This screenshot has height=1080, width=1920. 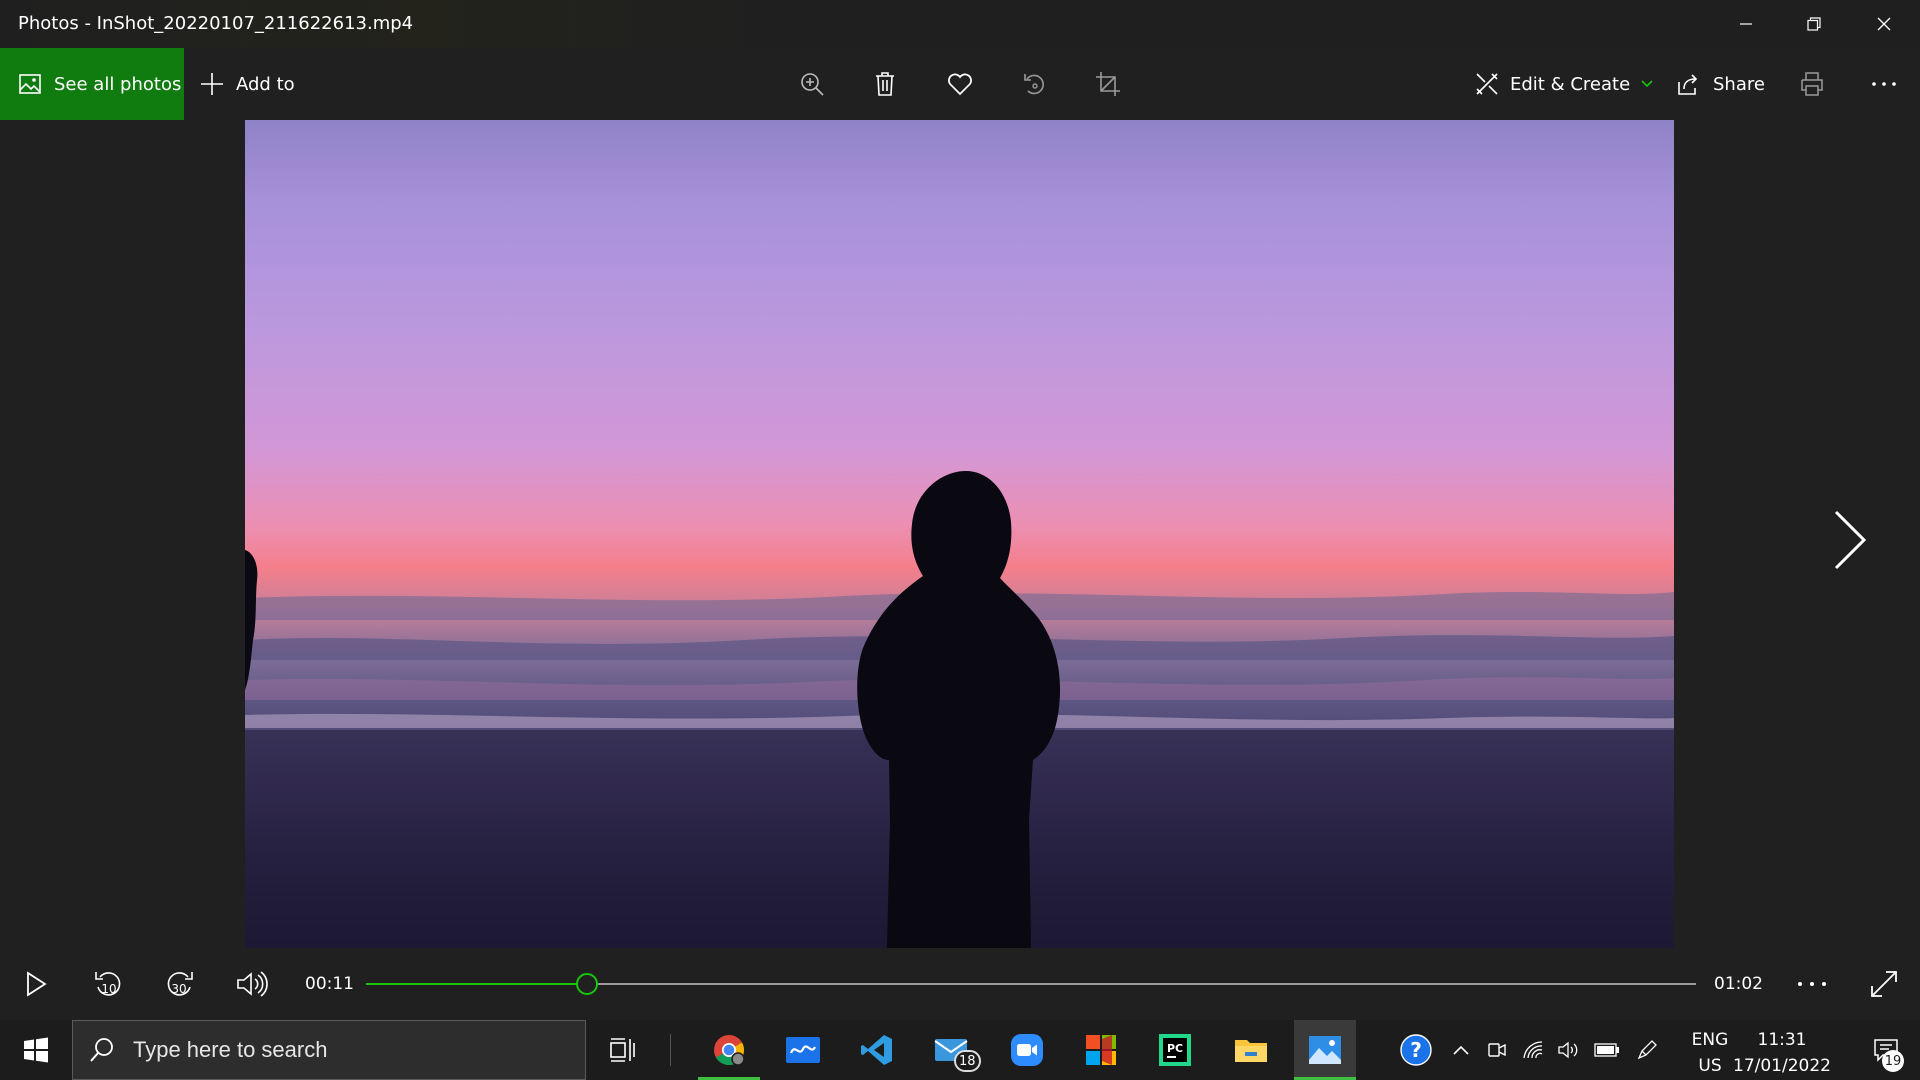 I want to click on windows-logo-icon, so click(x=36, y=1050).